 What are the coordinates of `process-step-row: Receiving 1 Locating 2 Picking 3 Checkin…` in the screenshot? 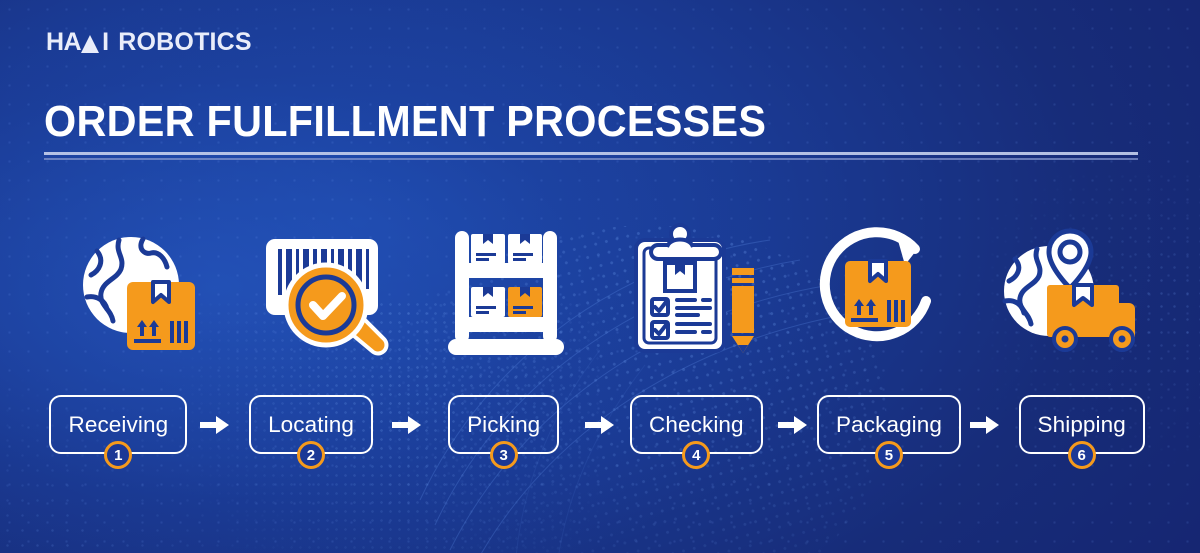 It's located at (600, 430).